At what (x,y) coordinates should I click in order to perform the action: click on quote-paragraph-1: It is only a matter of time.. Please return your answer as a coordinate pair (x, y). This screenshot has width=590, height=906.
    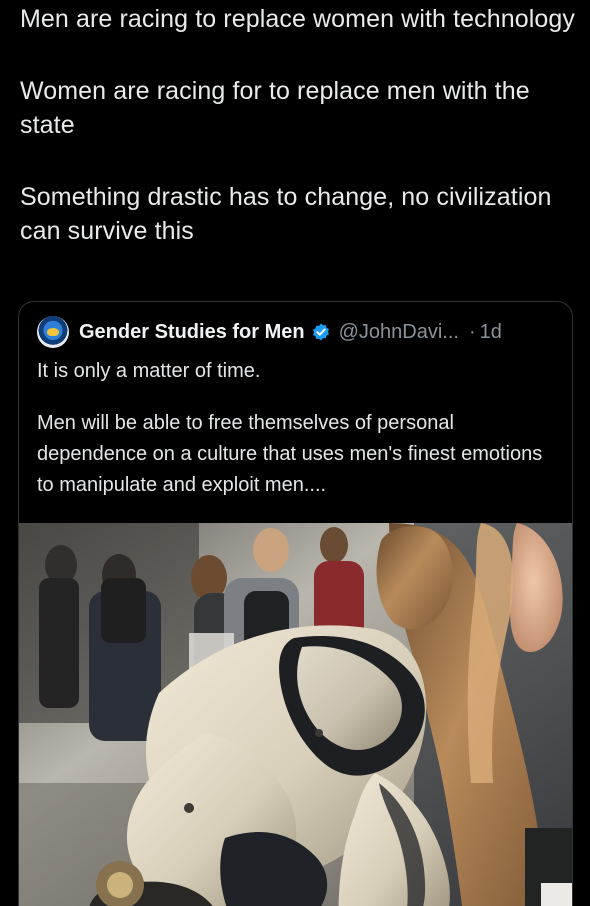
    Looking at the image, I should click on (149, 371).